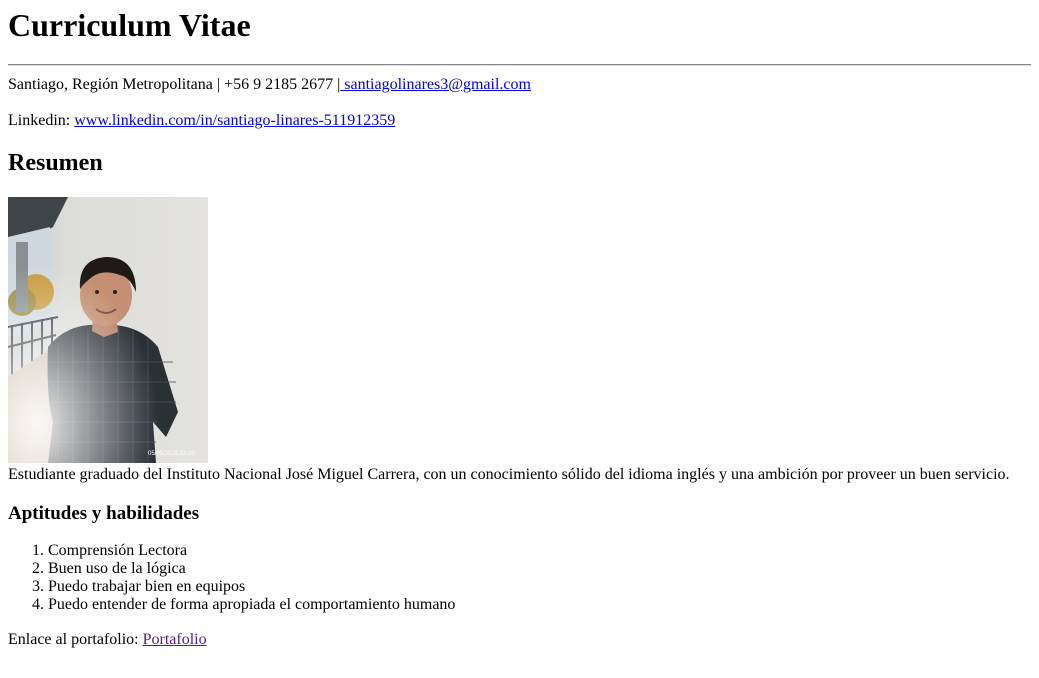  Describe the element at coordinates (41, 120) in the screenshot. I see `linkedin-label: Linkedin:` at that location.